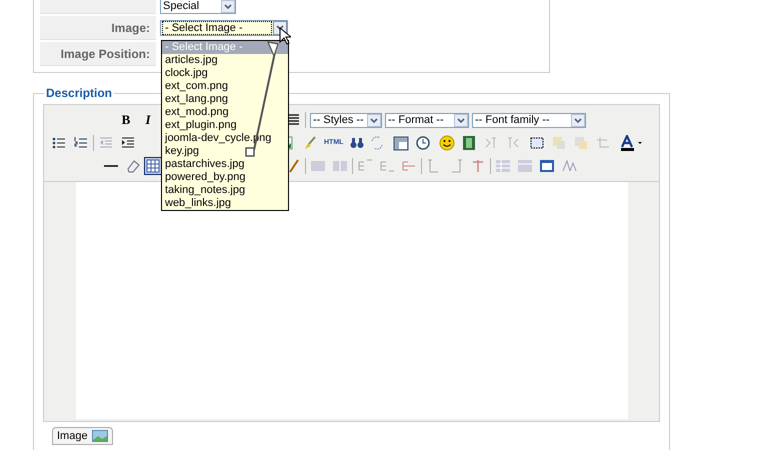 This screenshot has height=450, width=776. I want to click on image-button: Image, so click(82, 436).